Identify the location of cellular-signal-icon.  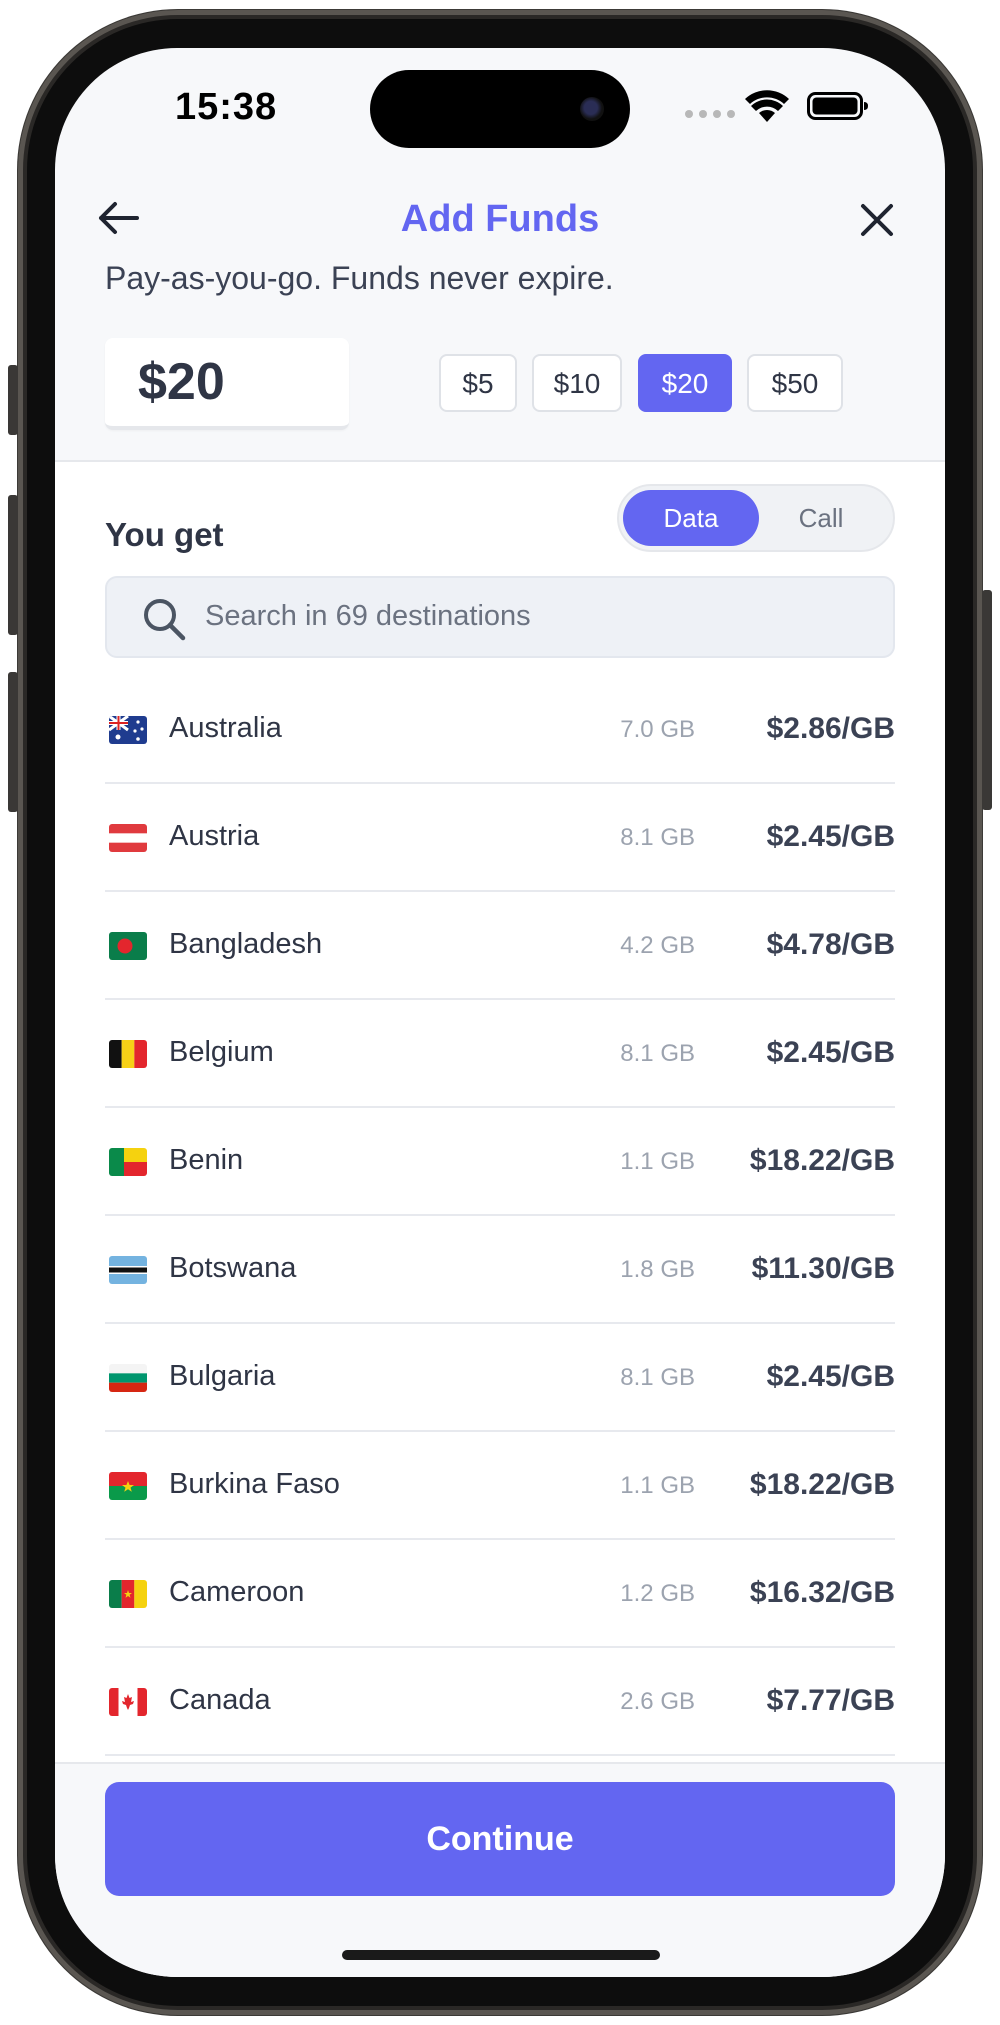
(710, 114).